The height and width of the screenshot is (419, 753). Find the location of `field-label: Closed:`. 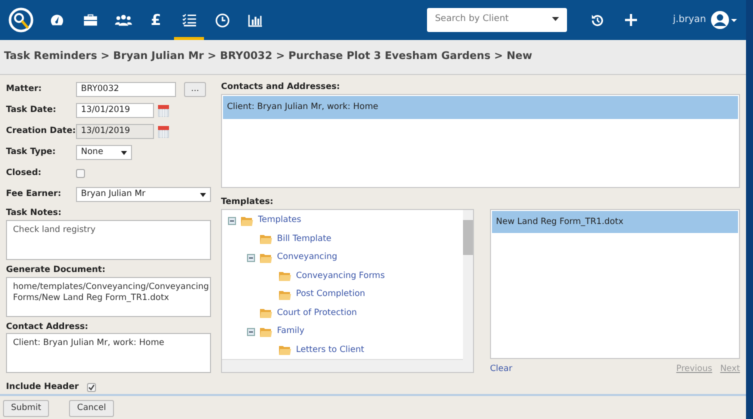

field-label: Closed: is located at coordinates (24, 173).